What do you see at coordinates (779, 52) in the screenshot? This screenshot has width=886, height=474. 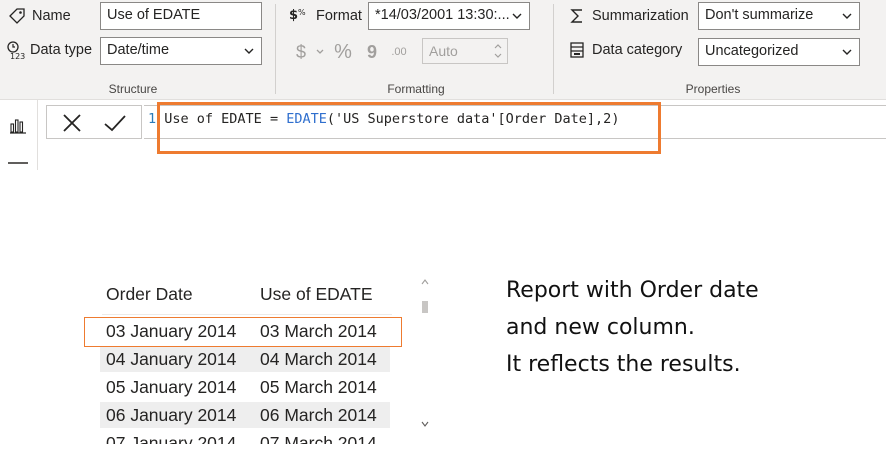 I see `data-category-dropdown: Uncategorized` at bounding box center [779, 52].